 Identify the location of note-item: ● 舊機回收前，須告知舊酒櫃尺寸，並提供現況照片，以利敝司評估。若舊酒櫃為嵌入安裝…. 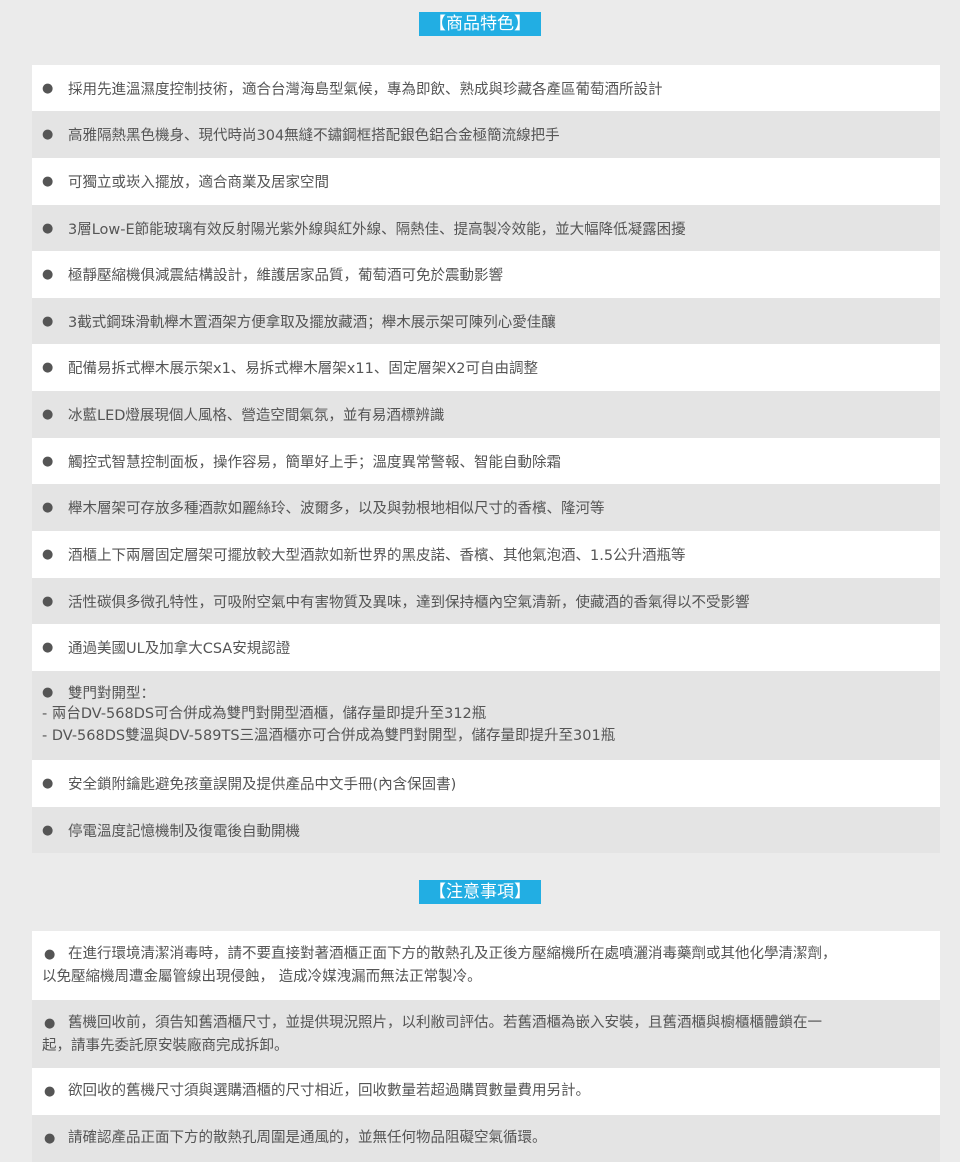
(486, 1034).